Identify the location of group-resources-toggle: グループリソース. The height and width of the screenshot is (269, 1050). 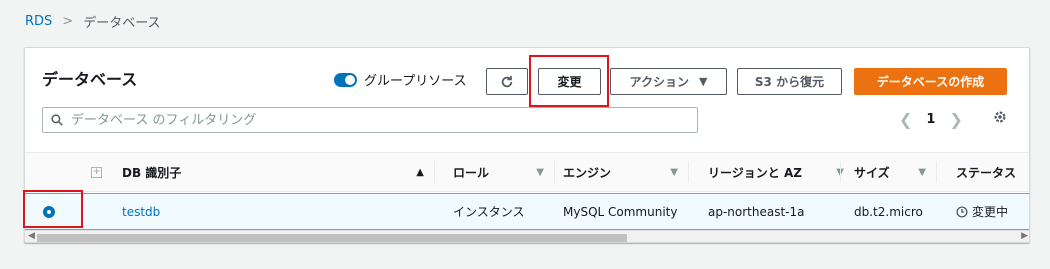
(400, 79).